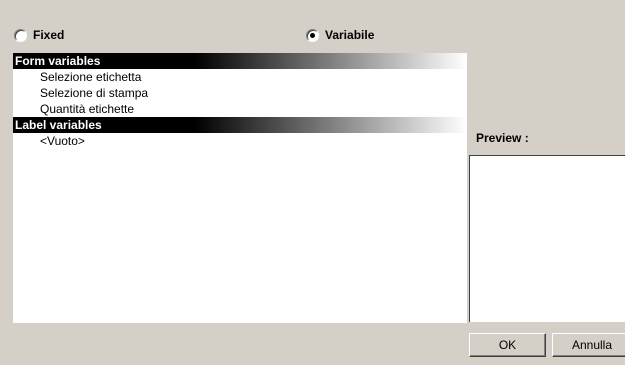  Describe the element at coordinates (240, 93) in the screenshot. I see `list-item: Selezione di stampa` at that location.